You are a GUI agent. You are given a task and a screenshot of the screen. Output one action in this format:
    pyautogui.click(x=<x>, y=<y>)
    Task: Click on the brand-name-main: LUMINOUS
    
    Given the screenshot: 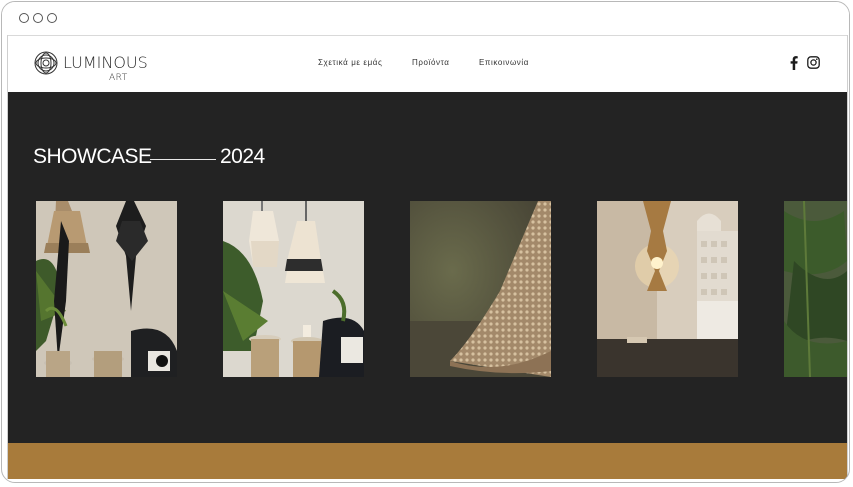 What is the action you would take?
    pyautogui.click(x=105, y=62)
    